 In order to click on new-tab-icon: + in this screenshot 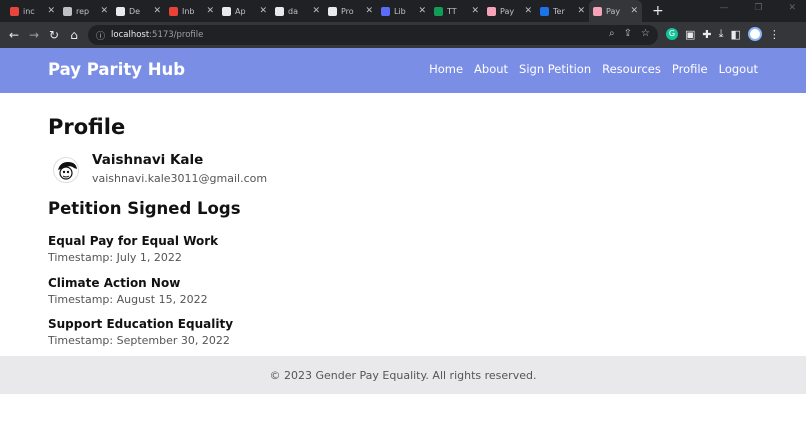, I will do `click(658, 11)`.